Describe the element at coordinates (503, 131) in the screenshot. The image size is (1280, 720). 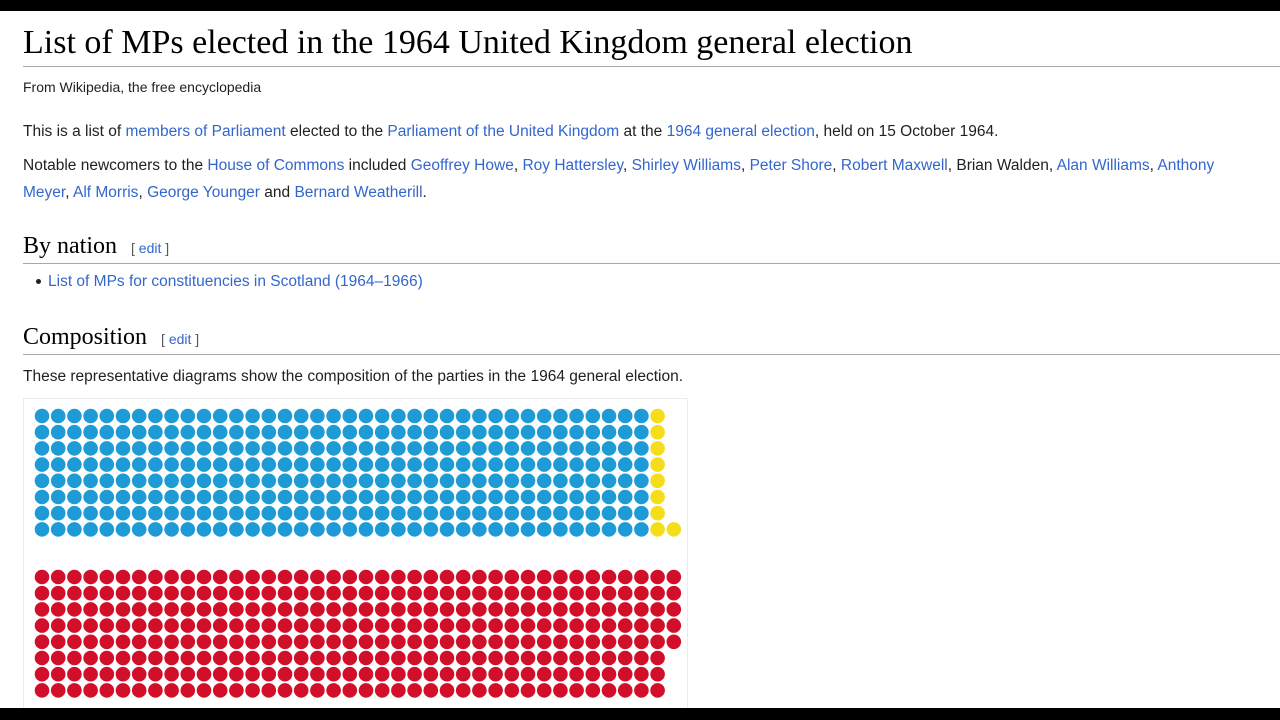
I see `parliament-uk-link: Parliament of the United Kingdom` at that location.